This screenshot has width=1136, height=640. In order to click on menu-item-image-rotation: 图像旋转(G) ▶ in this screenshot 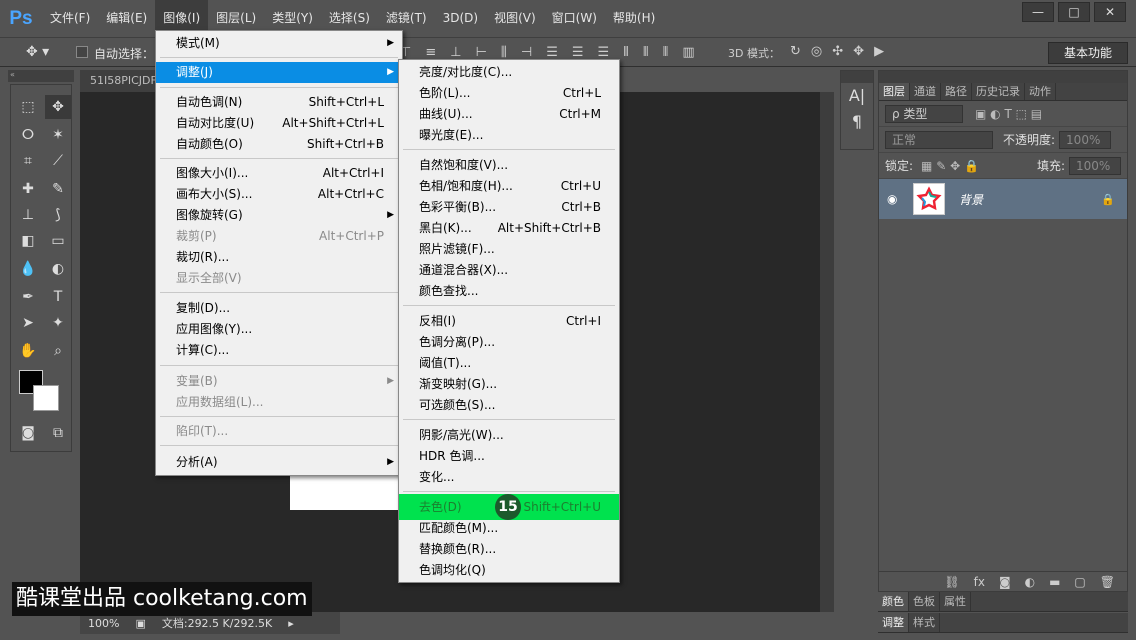, I will do `click(279, 215)`.